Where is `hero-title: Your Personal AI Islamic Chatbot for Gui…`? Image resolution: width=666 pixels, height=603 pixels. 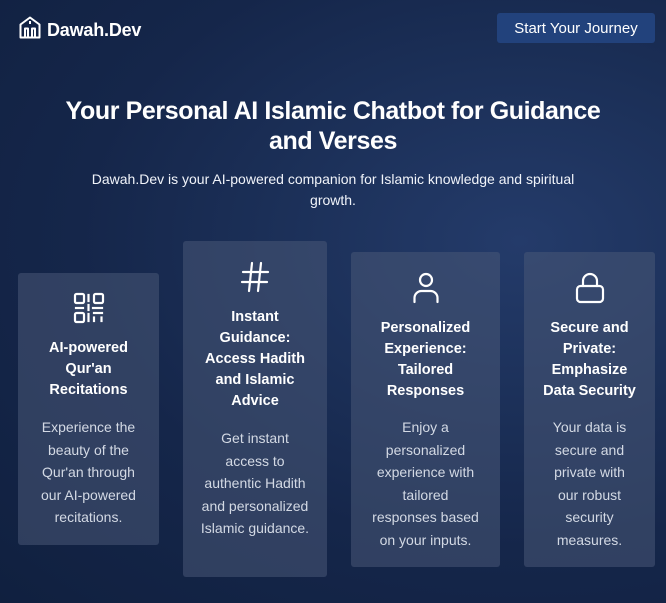
hero-title: Your Personal AI Islamic Chatbot for Gui… is located at coordinates (333, 126).